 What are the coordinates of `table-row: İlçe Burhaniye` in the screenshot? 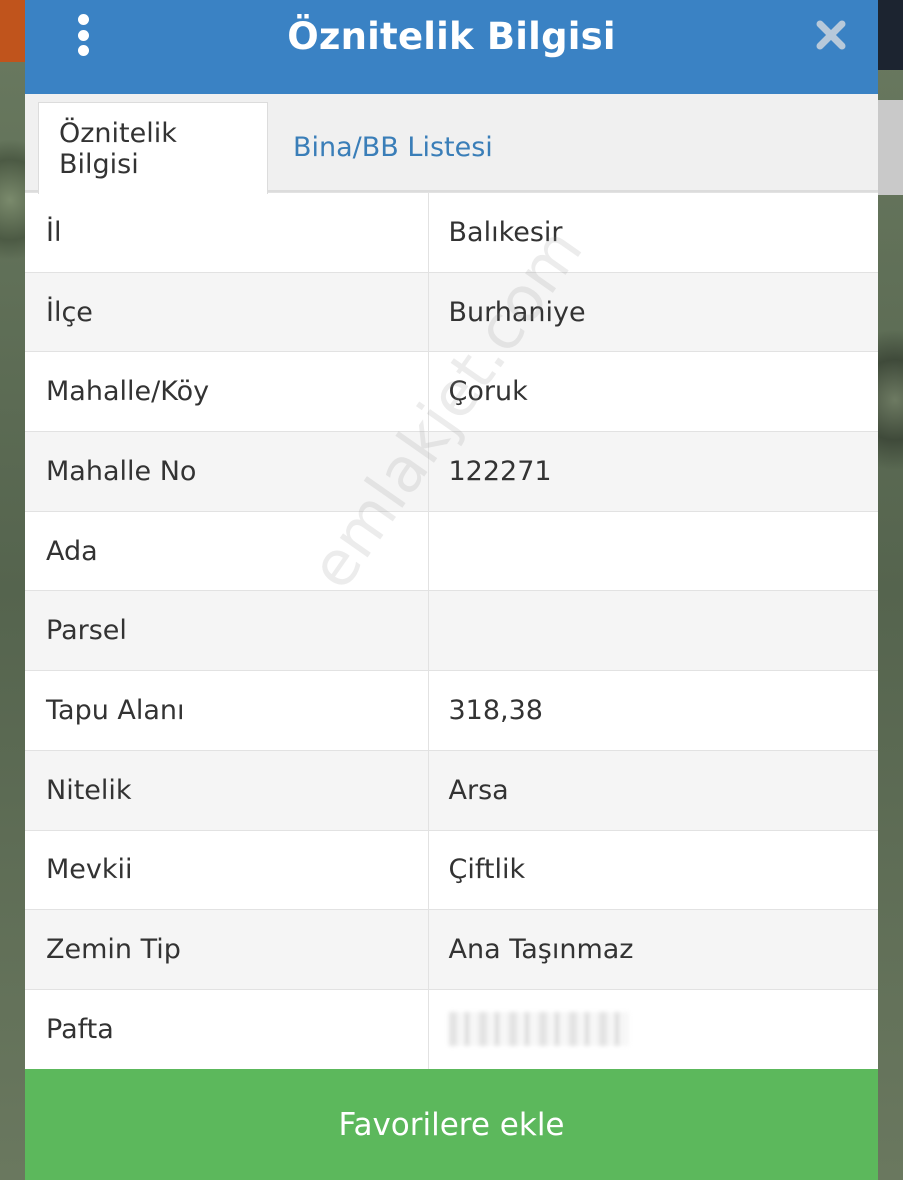 It's located at (451, 312).